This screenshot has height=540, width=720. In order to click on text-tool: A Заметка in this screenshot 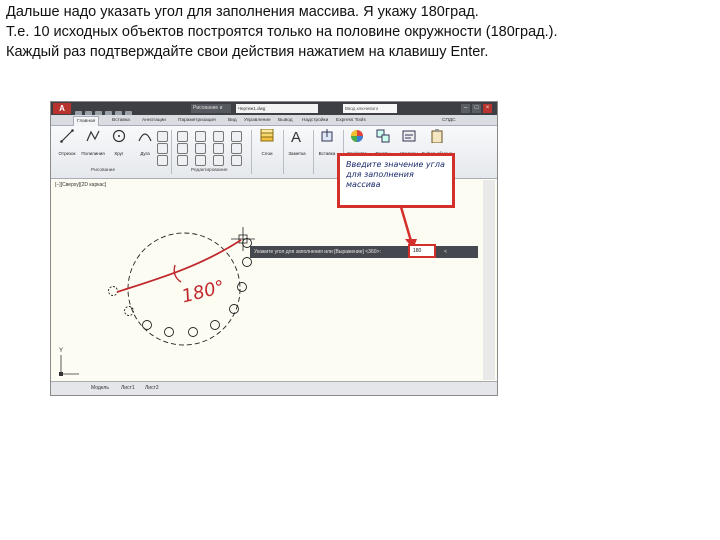, I will do `click(297, 149)`.